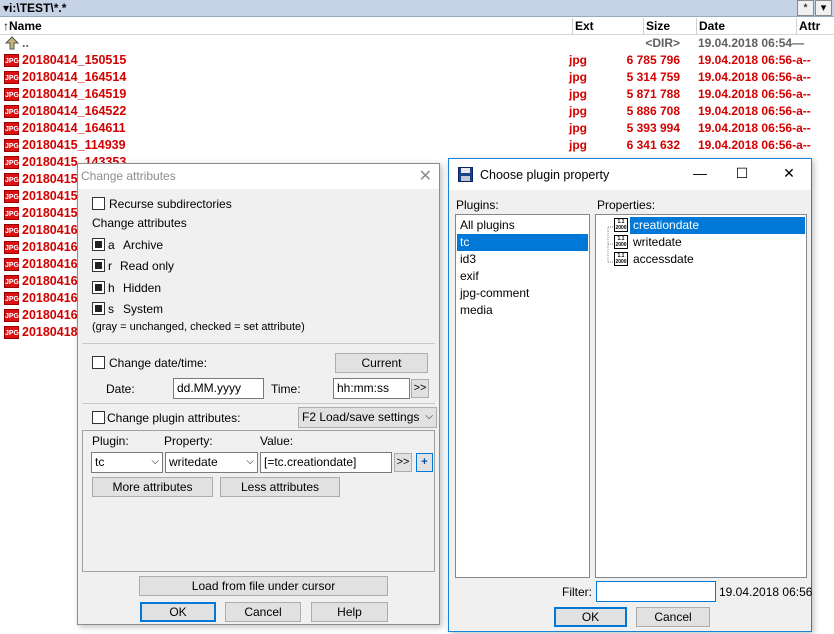 This screenshot has height=634, width=834. What do you see at coordinates (147, 266) in the screenshot?
I see `readonly-label: Read only` at bounding box center [147, 266].